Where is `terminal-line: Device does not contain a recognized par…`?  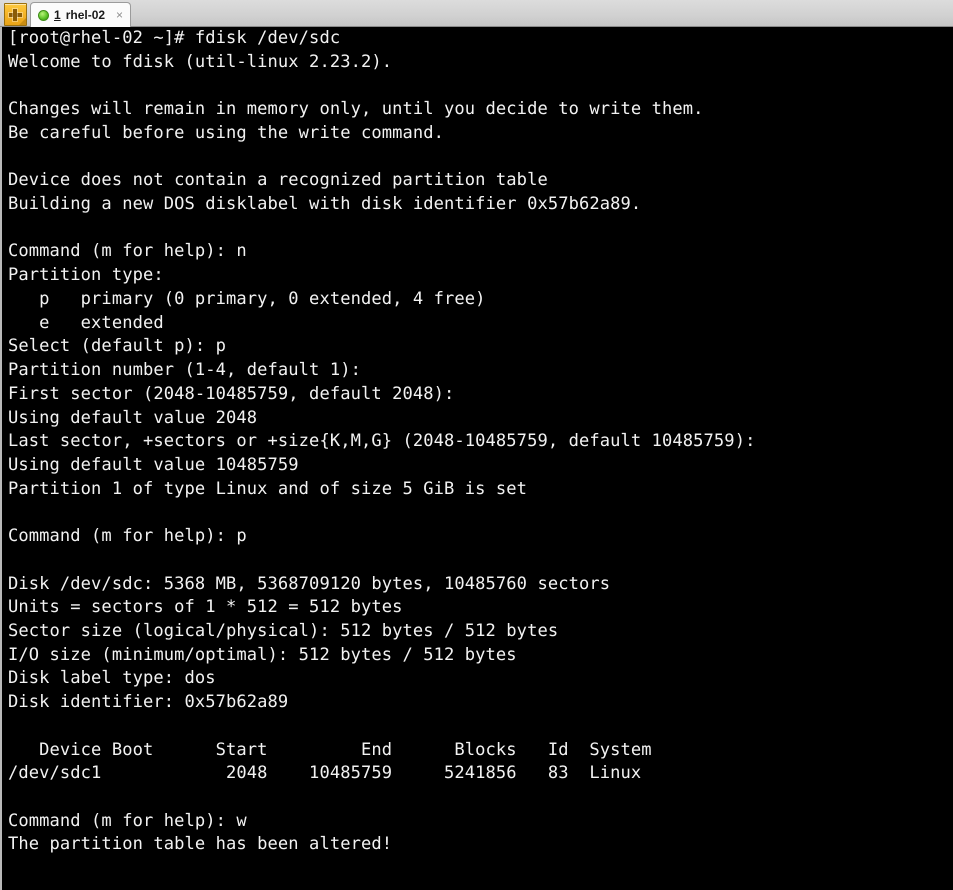
terminal-line: Device does not contain a recognized par… is located at coordinates (278, 180).